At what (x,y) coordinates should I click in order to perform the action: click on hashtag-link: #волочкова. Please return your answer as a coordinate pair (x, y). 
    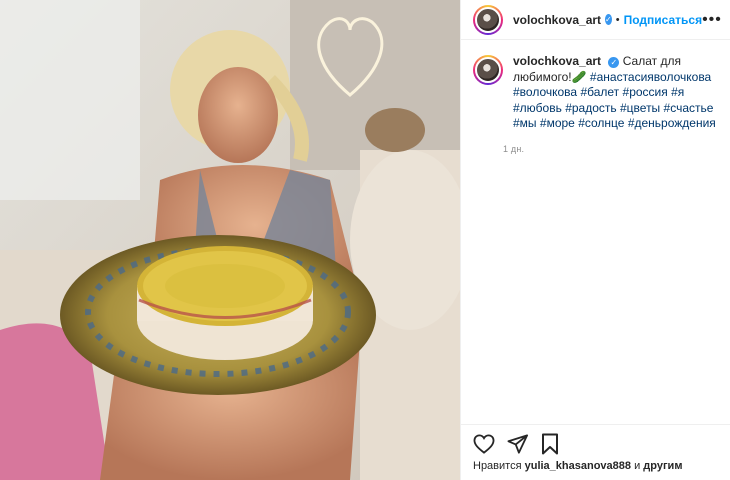
    Looking at the image, I should click on (545, 92).